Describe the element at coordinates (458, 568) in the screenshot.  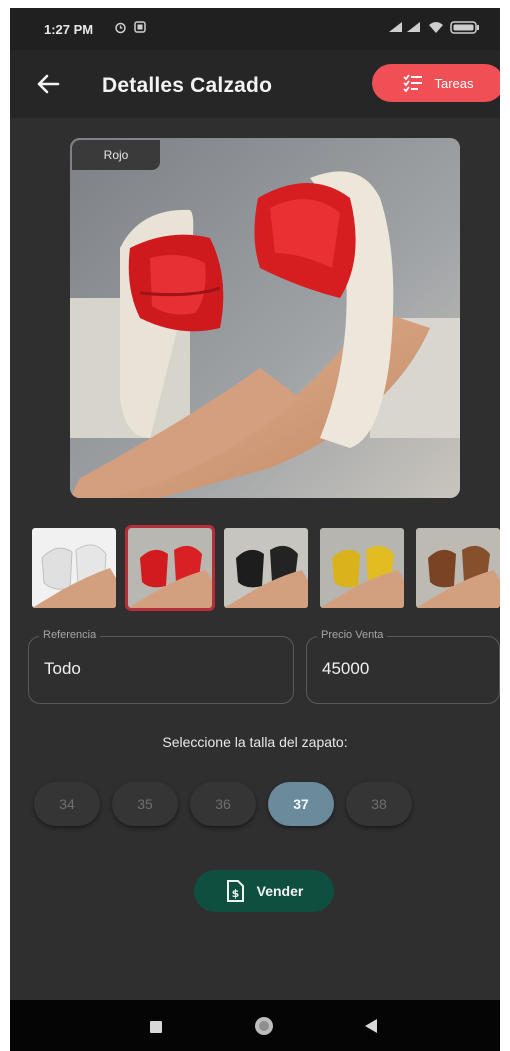
I see `thumbnail-brown` at that location.